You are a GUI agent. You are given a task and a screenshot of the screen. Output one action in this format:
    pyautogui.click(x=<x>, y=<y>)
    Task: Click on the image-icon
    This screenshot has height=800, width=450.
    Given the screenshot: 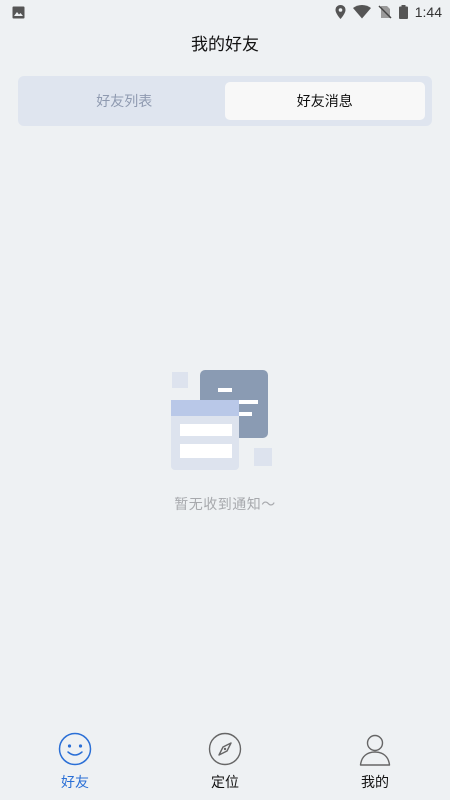 What is the action you would take?
    pyautogui.click(x=18, y=12)
    